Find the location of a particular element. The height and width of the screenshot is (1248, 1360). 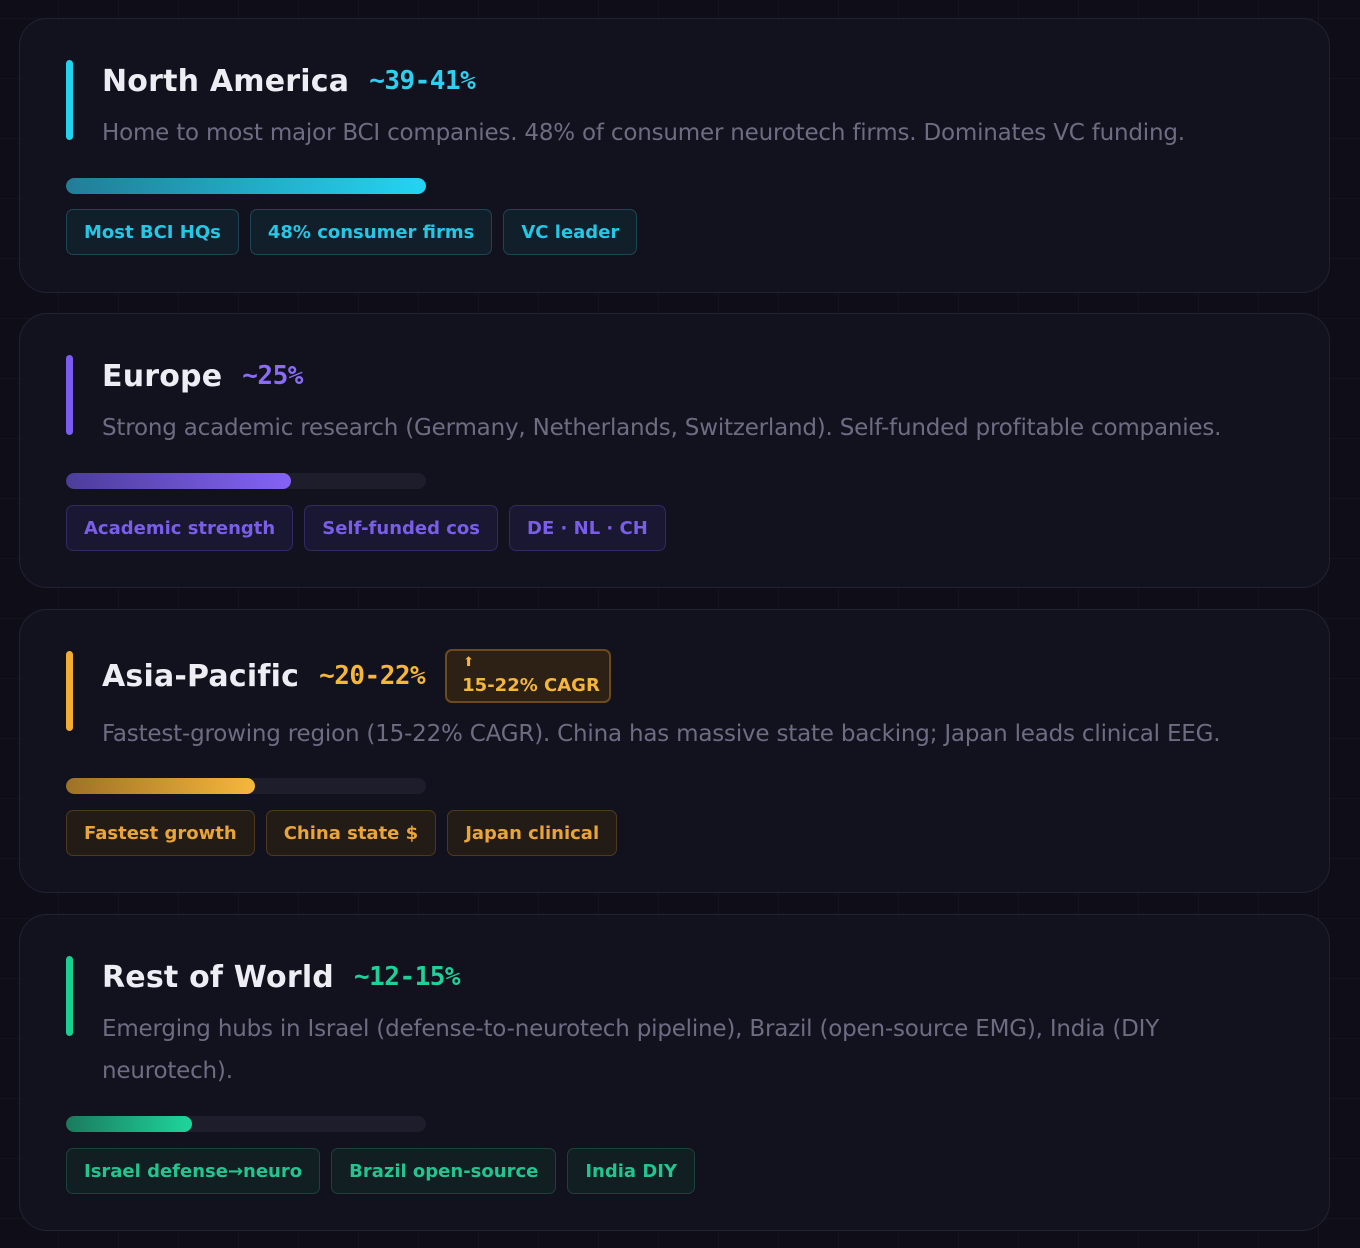

region-header: North America ~39-41% is located at coordinates (289, 81).